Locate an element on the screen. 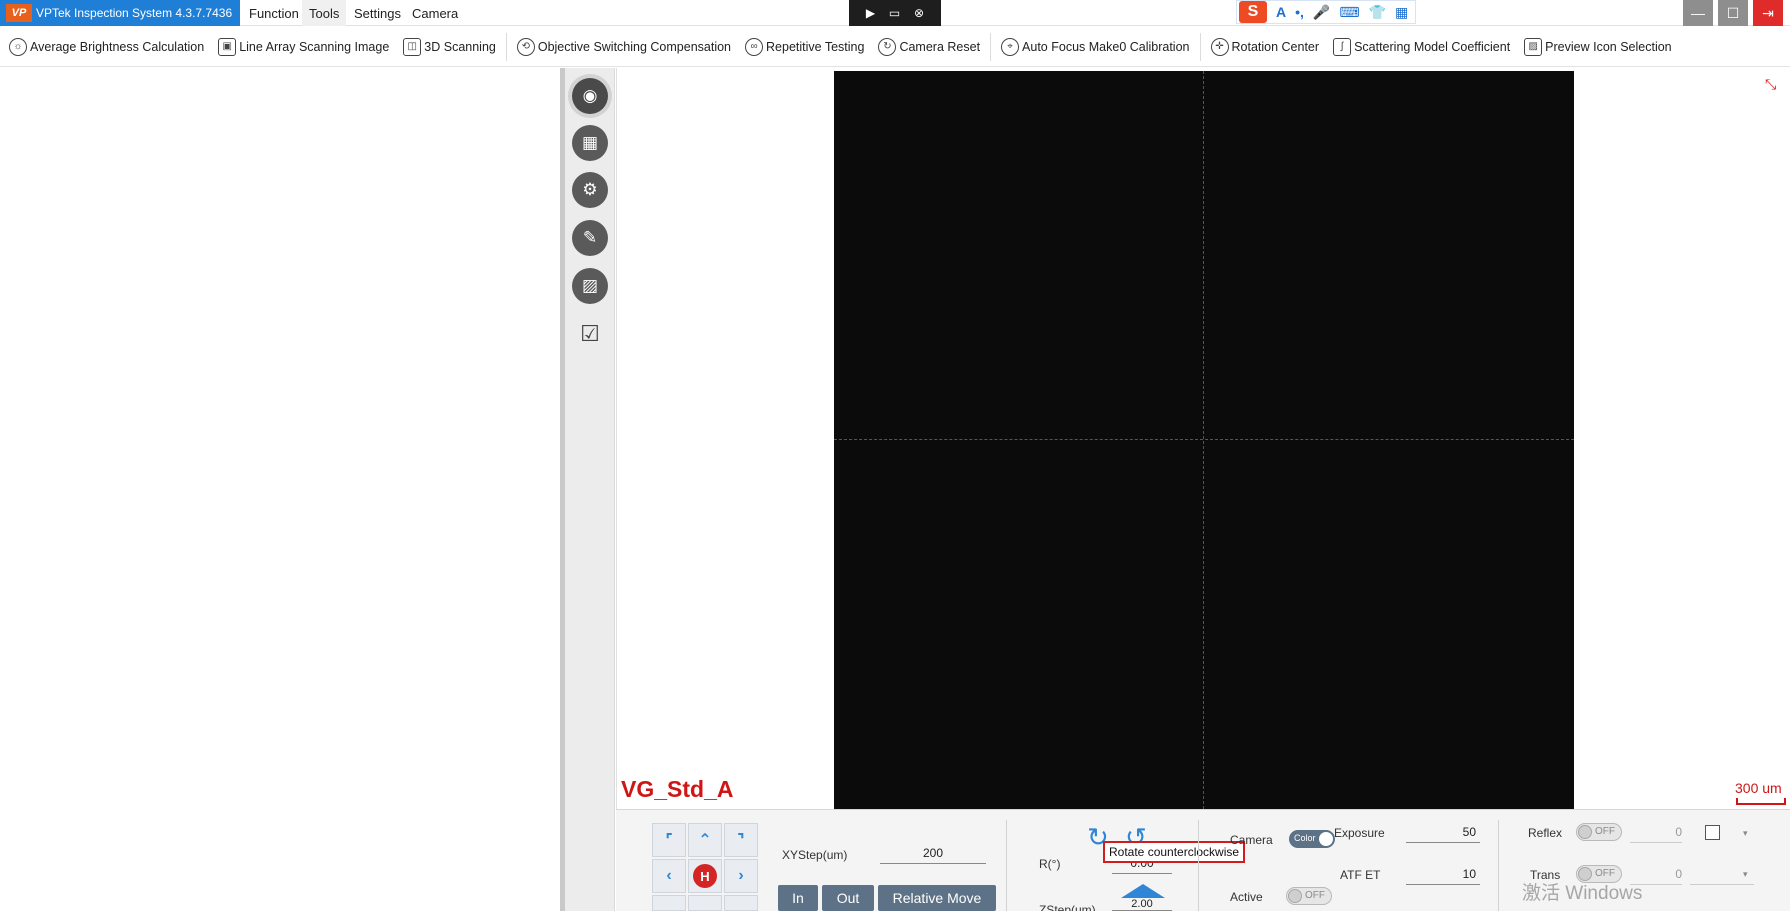 The height and width of the screenshot is (911, 1790). tool-label: Average Brightness Calculation is located at coordinates (117, 46).